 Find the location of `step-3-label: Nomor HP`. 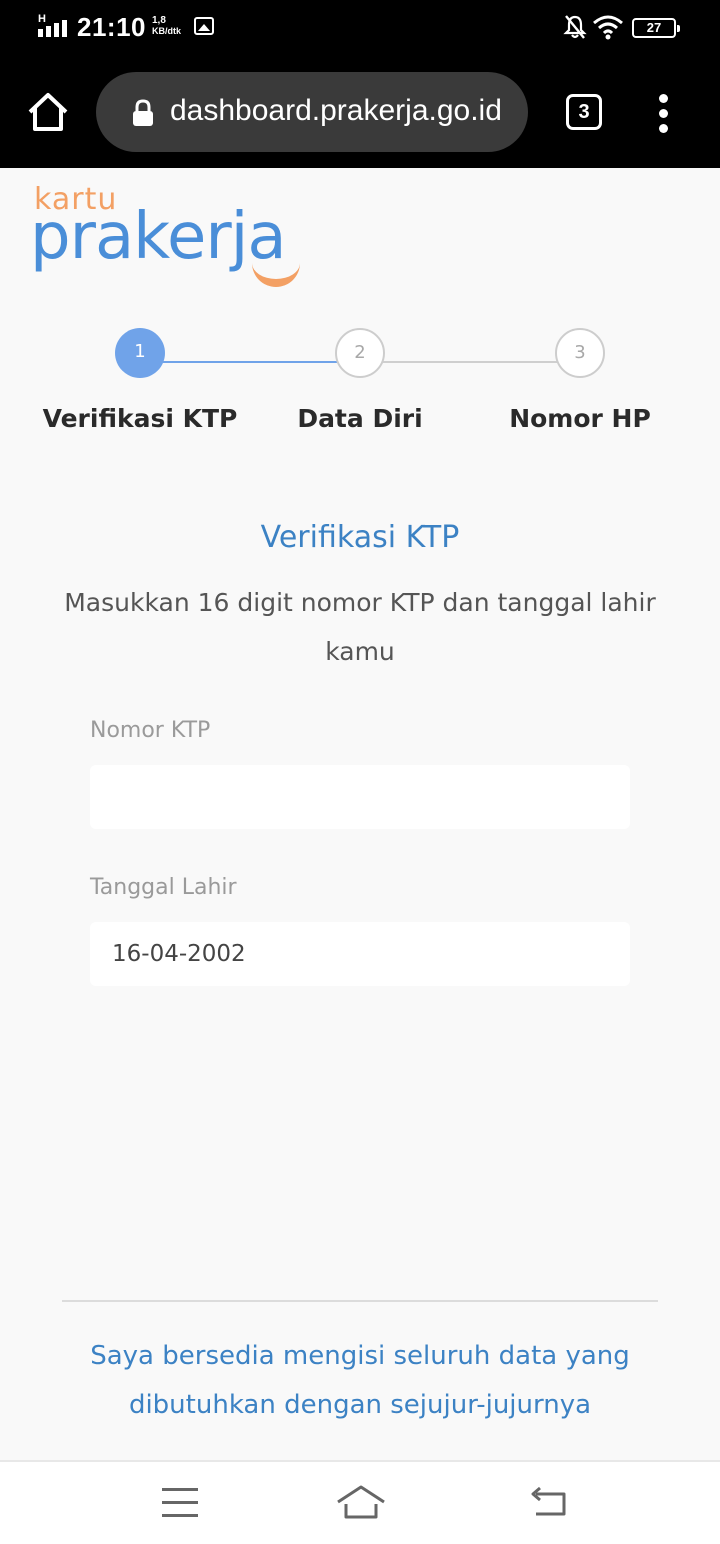

step-3-label: Nomor HP is located at coordinates (580, 418).